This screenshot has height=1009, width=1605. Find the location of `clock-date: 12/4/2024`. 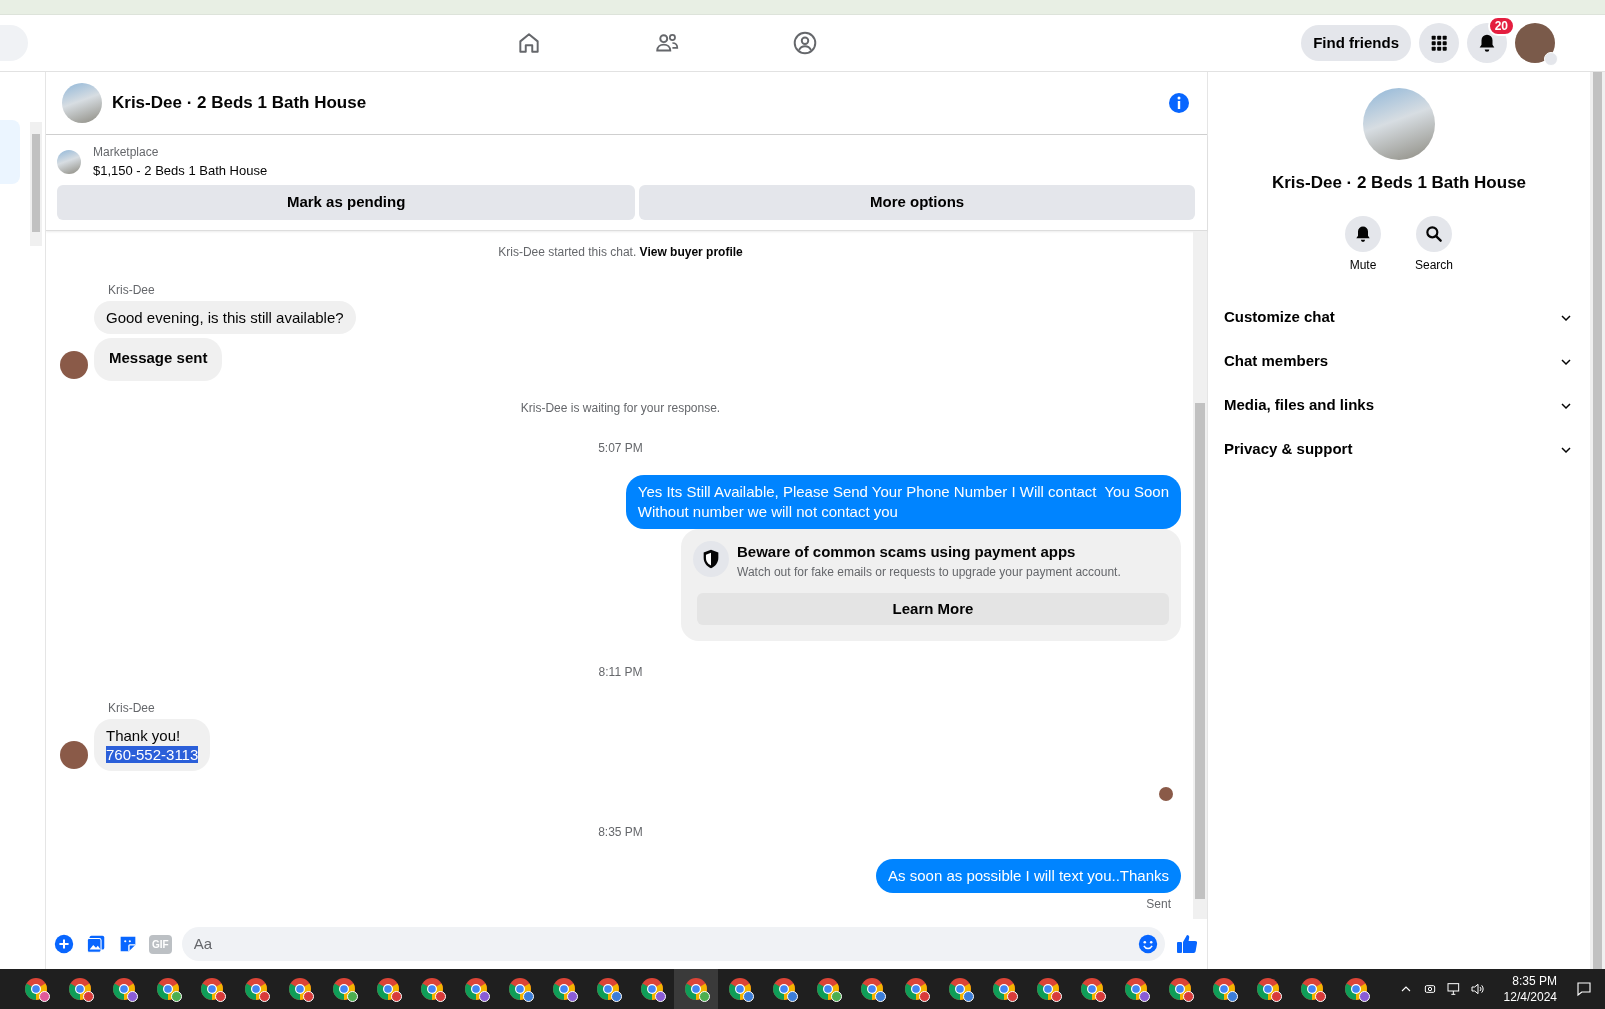

clock-date: 12/4/2024 is located at coordinates (1530, 997).